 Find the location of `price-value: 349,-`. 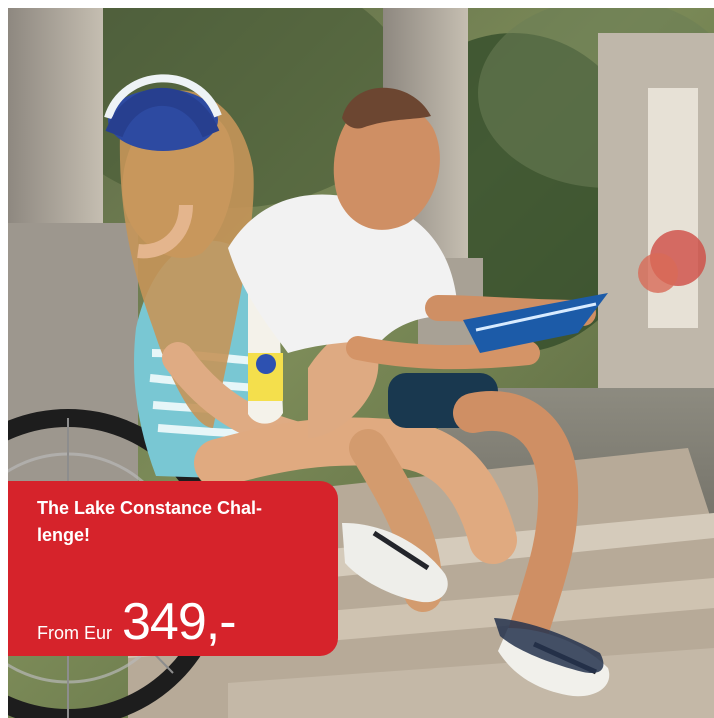

price-value: 349,- is located at coordinates (179, 622).